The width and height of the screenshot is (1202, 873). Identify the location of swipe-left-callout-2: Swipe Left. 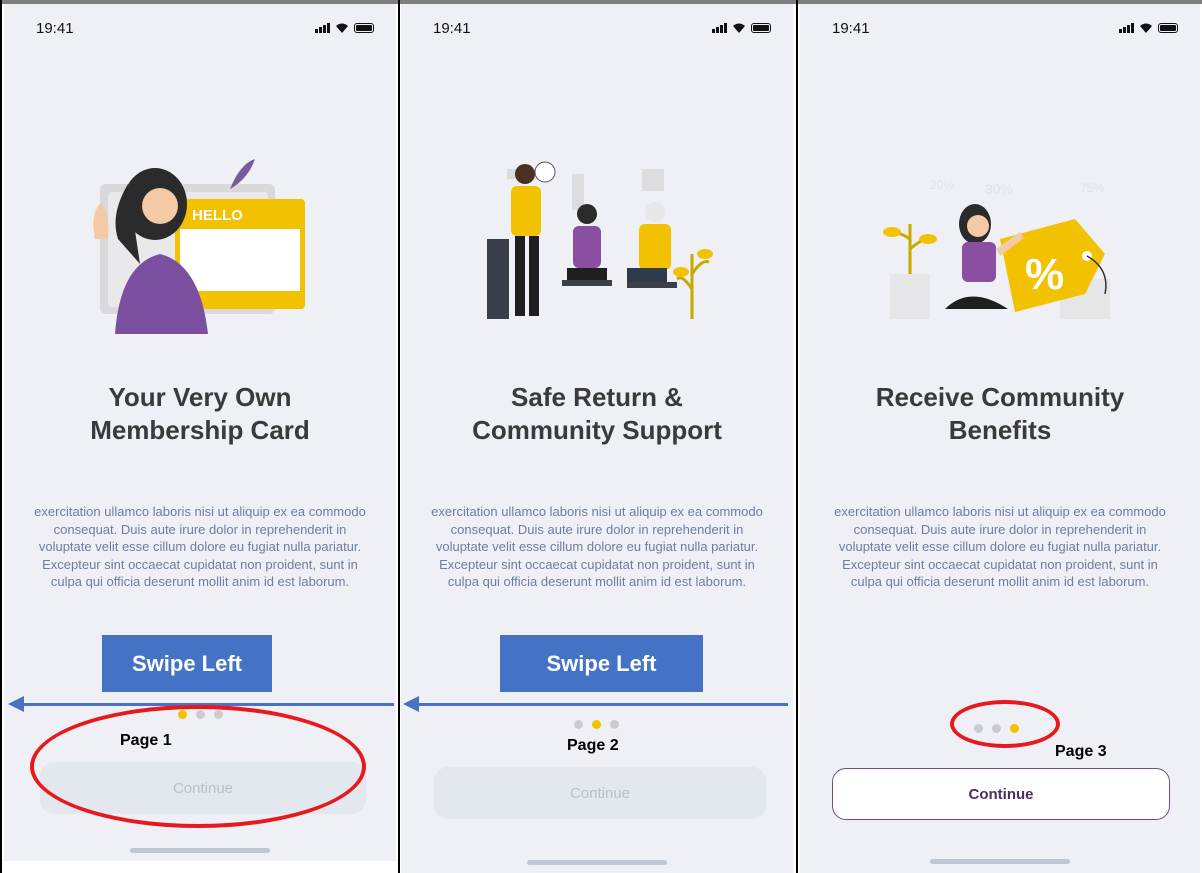
(601, 663).